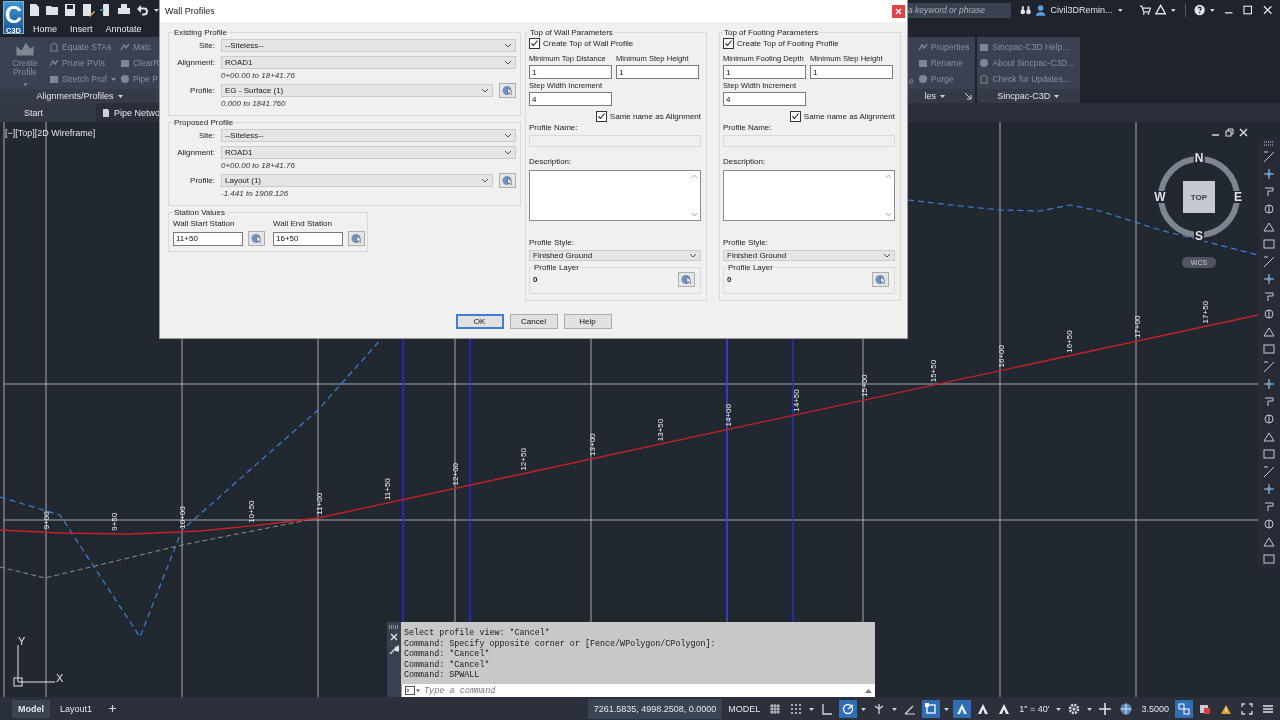  I want to click on range-text: -1.441 to 1908.126, so click(255, 194).